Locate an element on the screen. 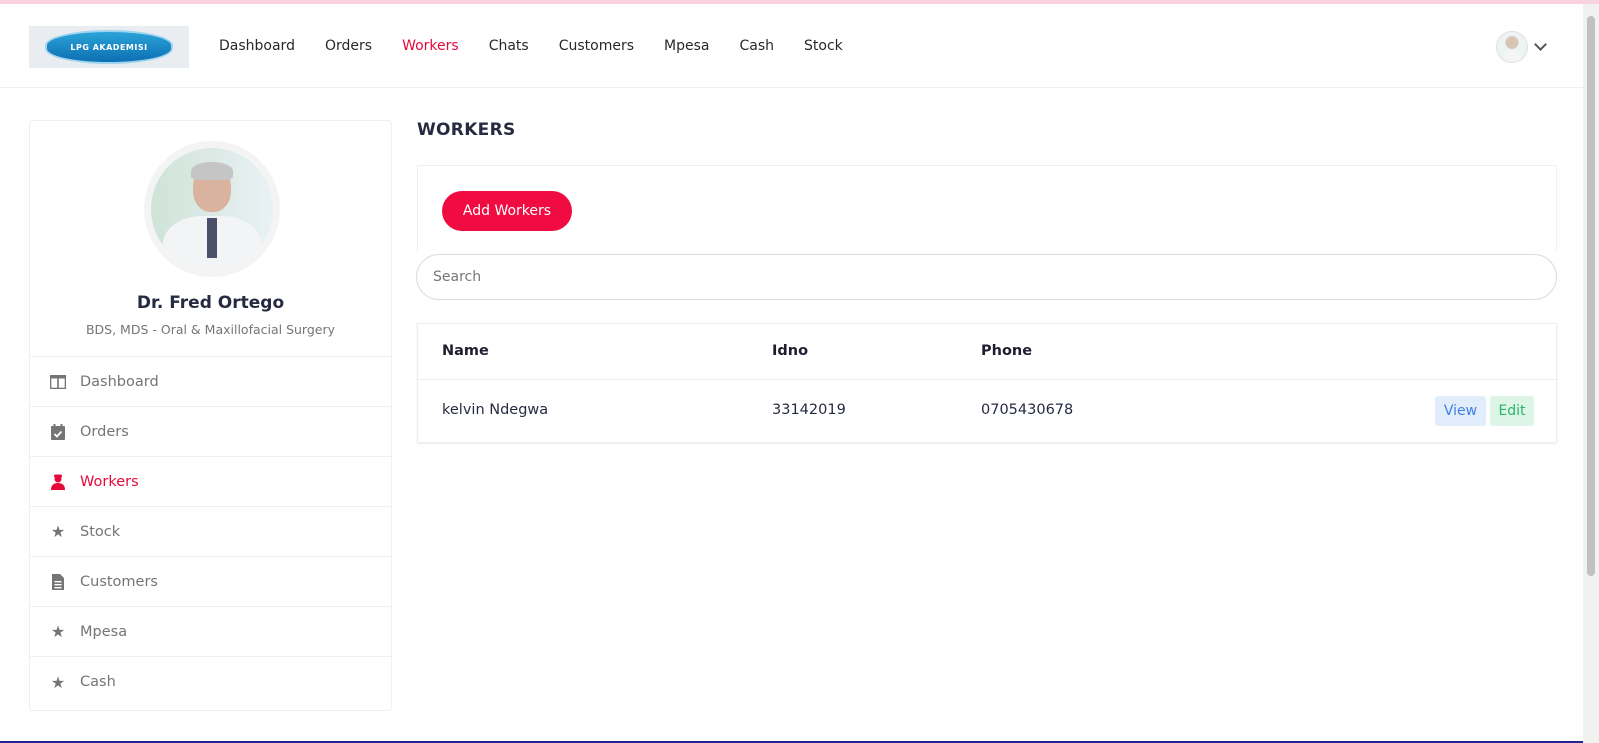 The image size is (1599, 743). sidebar-item-orders: Orders is located at coordinates (210, 432).